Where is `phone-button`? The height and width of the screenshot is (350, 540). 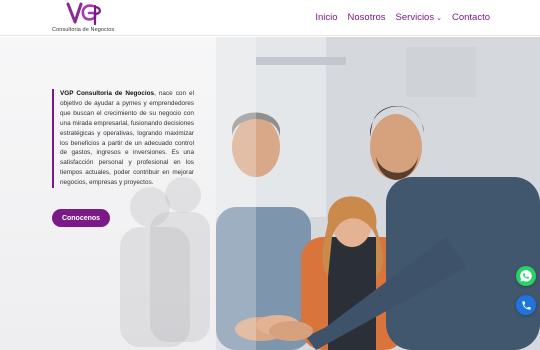 phone-button is located at coordinates (526, 305).